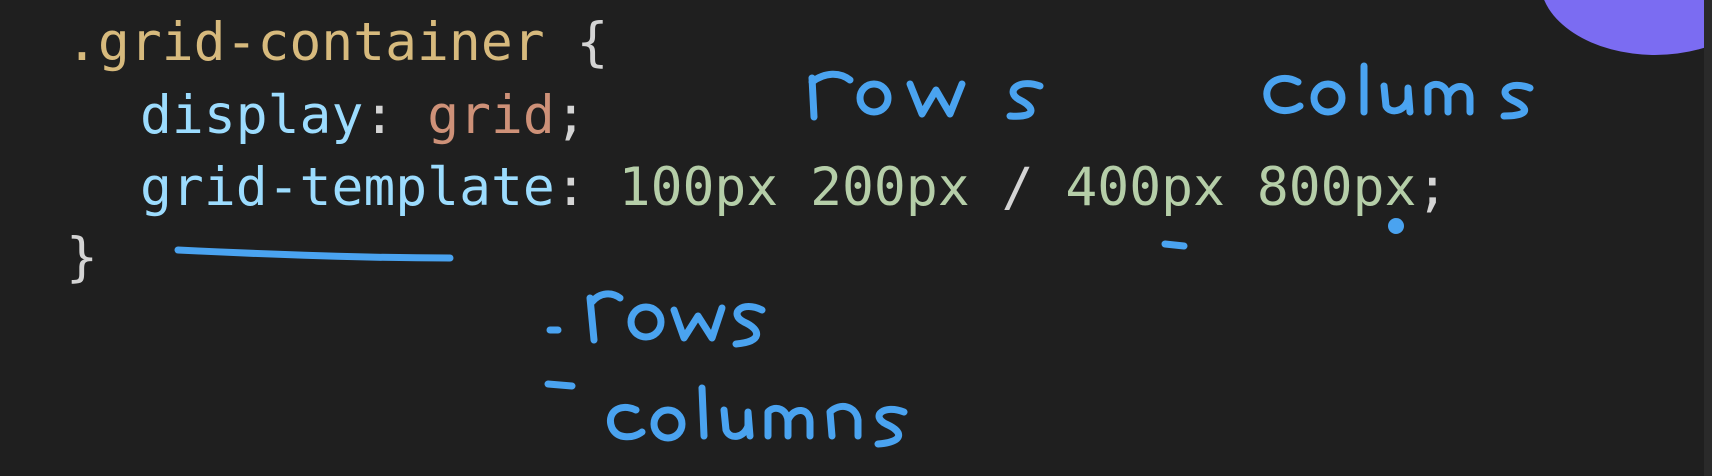  What do you see at coordinates (1398, 91) in the screenshot?
I see `handwritten-columns-label` at bounding box center [1398, 91].